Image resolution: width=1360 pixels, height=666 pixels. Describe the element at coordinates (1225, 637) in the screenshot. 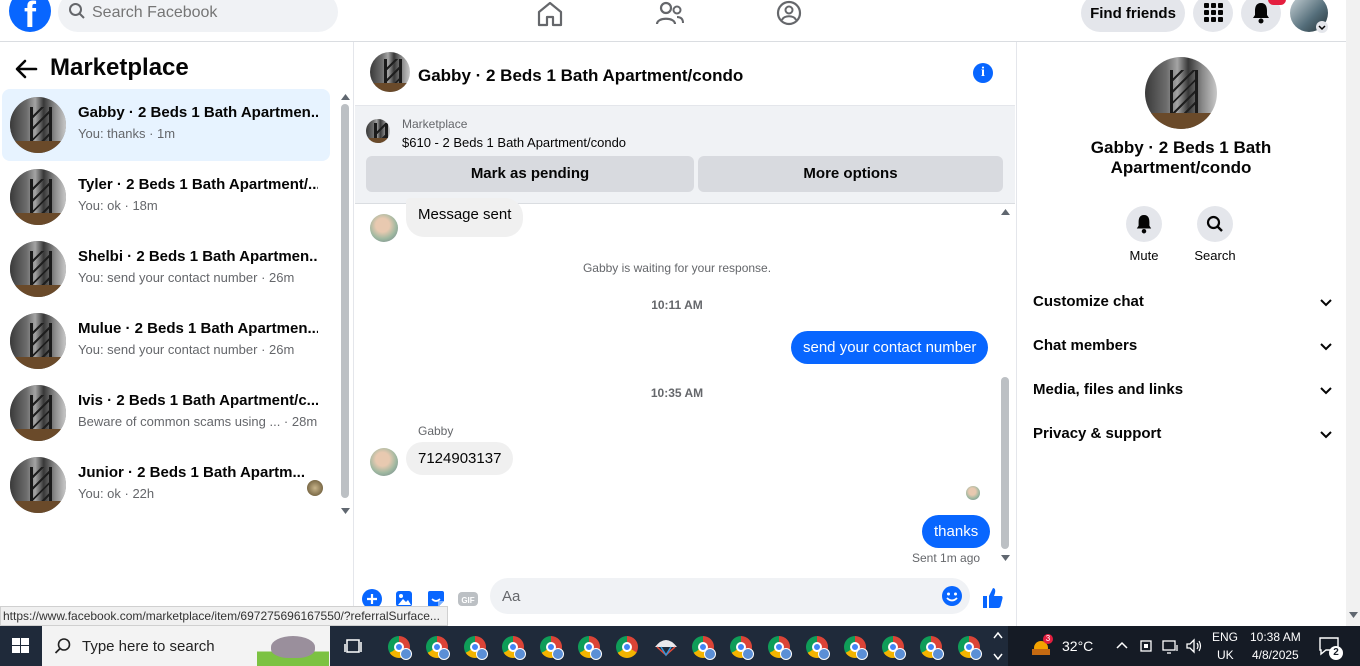

I see `language-code: ENG` at that location.